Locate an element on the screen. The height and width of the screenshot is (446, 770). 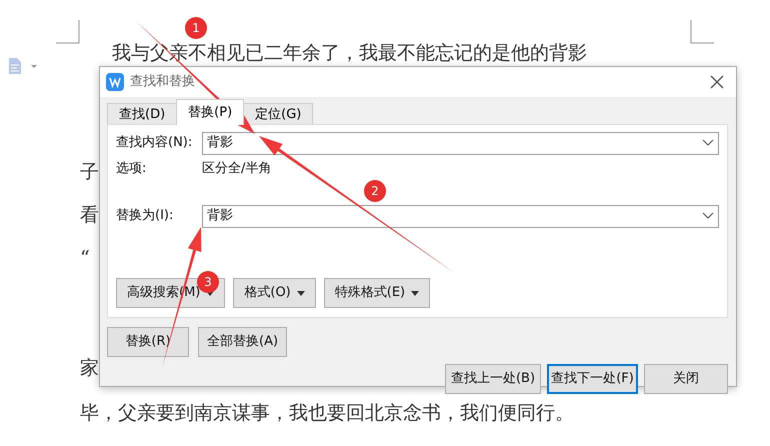
field-label: 选项: is located at coordinates (132, 169).